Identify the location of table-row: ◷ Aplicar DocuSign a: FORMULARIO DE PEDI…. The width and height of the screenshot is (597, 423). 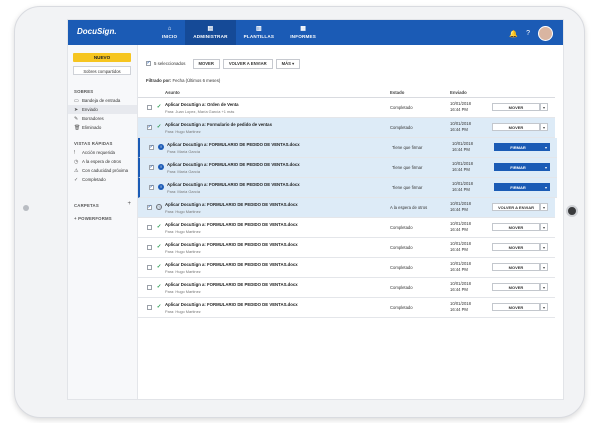
(346, 208).